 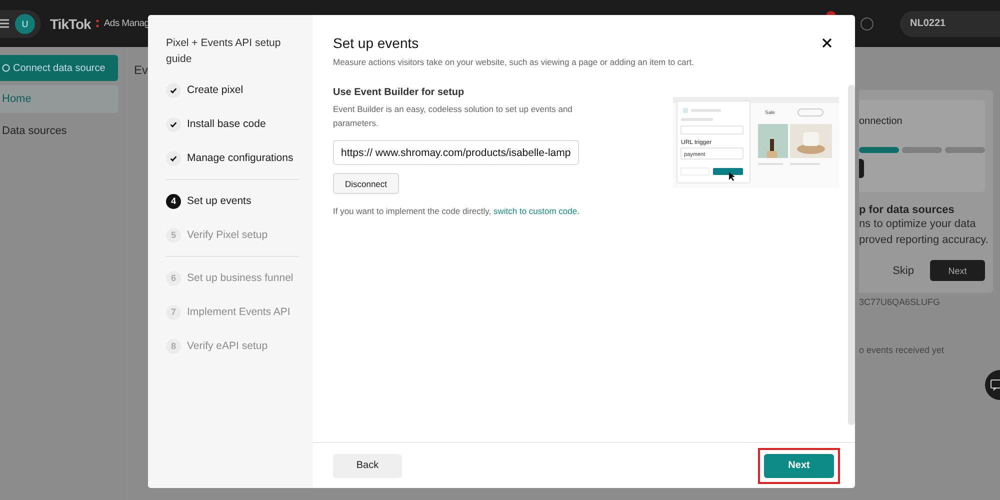 What do you see at coordinates (215, 90) in the screenshot?
I see `step-label: Create pixel` at bounding box center [215, 90].